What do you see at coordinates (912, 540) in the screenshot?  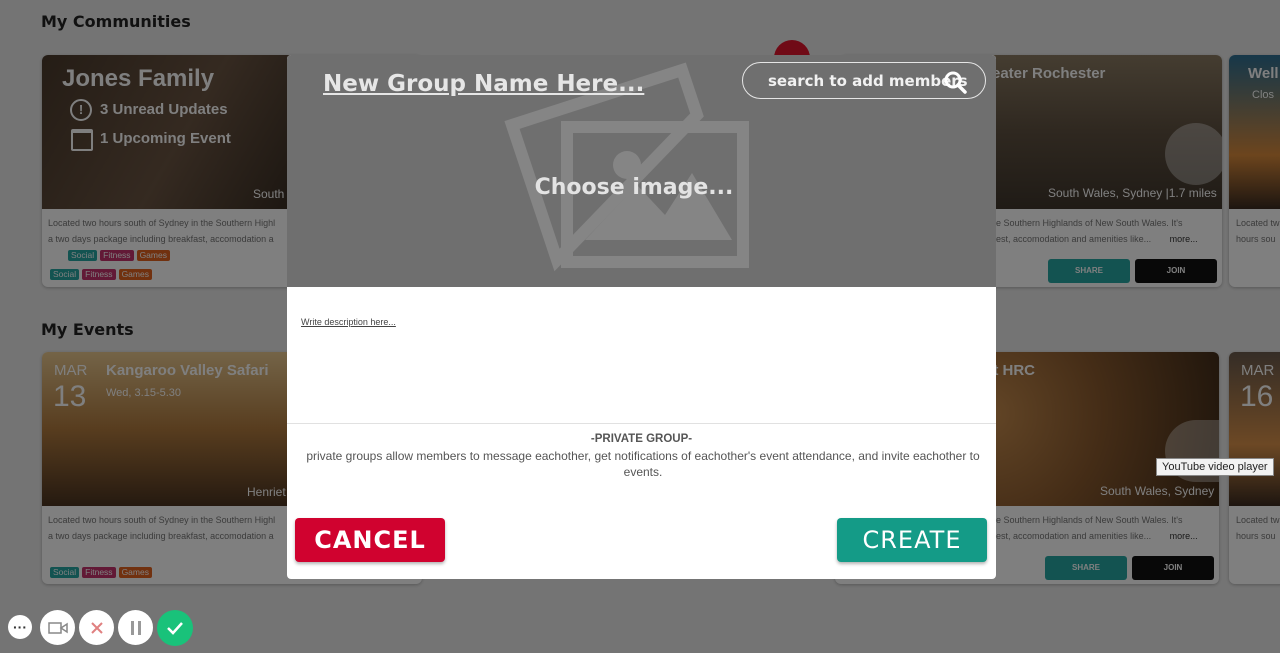 I see `create-button: CREATE` at bounding box center [912, 540].